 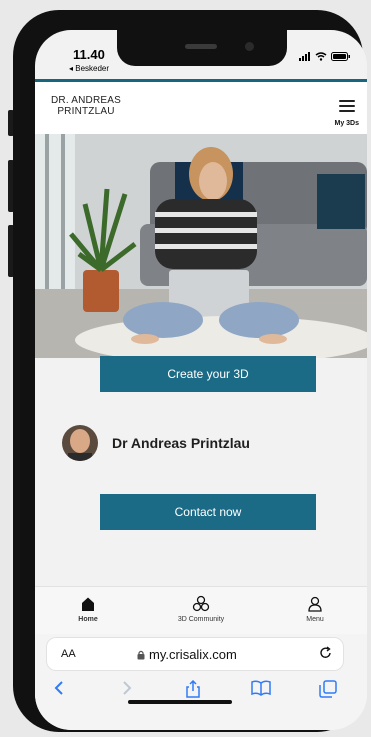 What do you see at coordinates (249, 46) in the screenshot?
I see `camera` at bounding box center [249, 46].